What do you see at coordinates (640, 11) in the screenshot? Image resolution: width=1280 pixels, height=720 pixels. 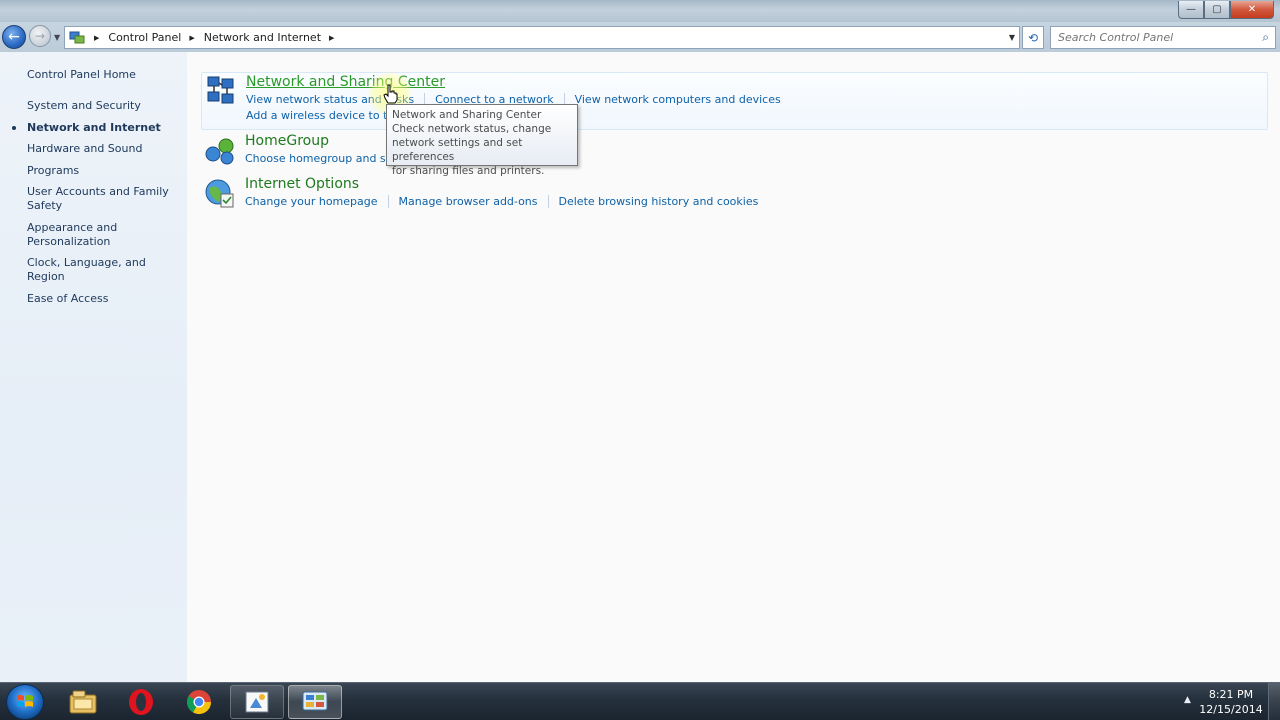 I see `window-title-bar: — ▢ ✕` at bounding box center [640, 11].